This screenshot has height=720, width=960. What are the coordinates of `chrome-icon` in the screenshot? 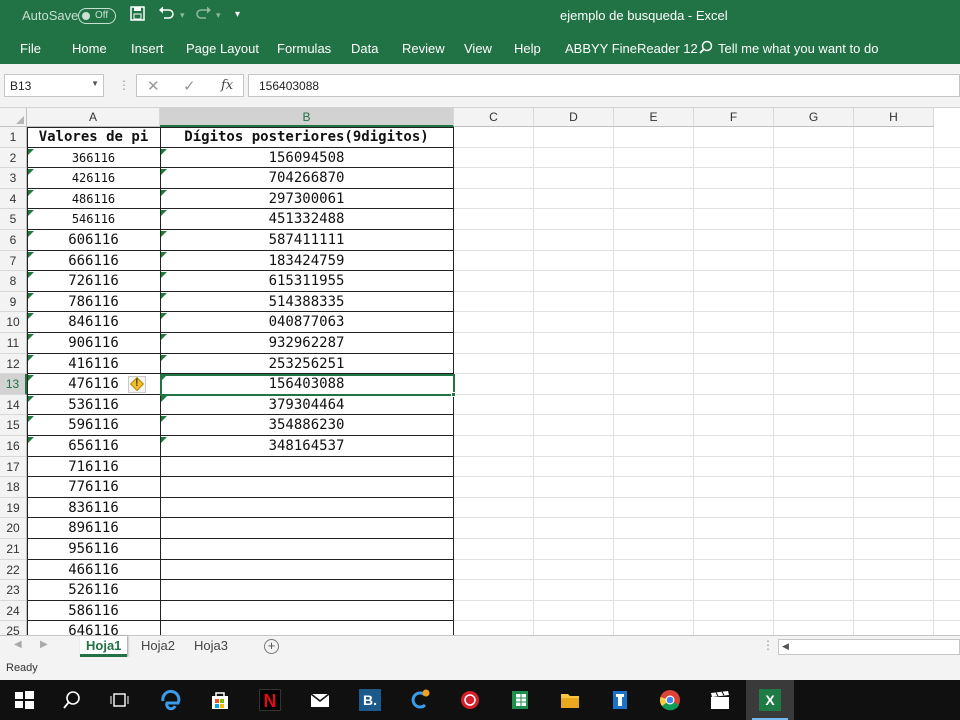 It's located at (670, 700).